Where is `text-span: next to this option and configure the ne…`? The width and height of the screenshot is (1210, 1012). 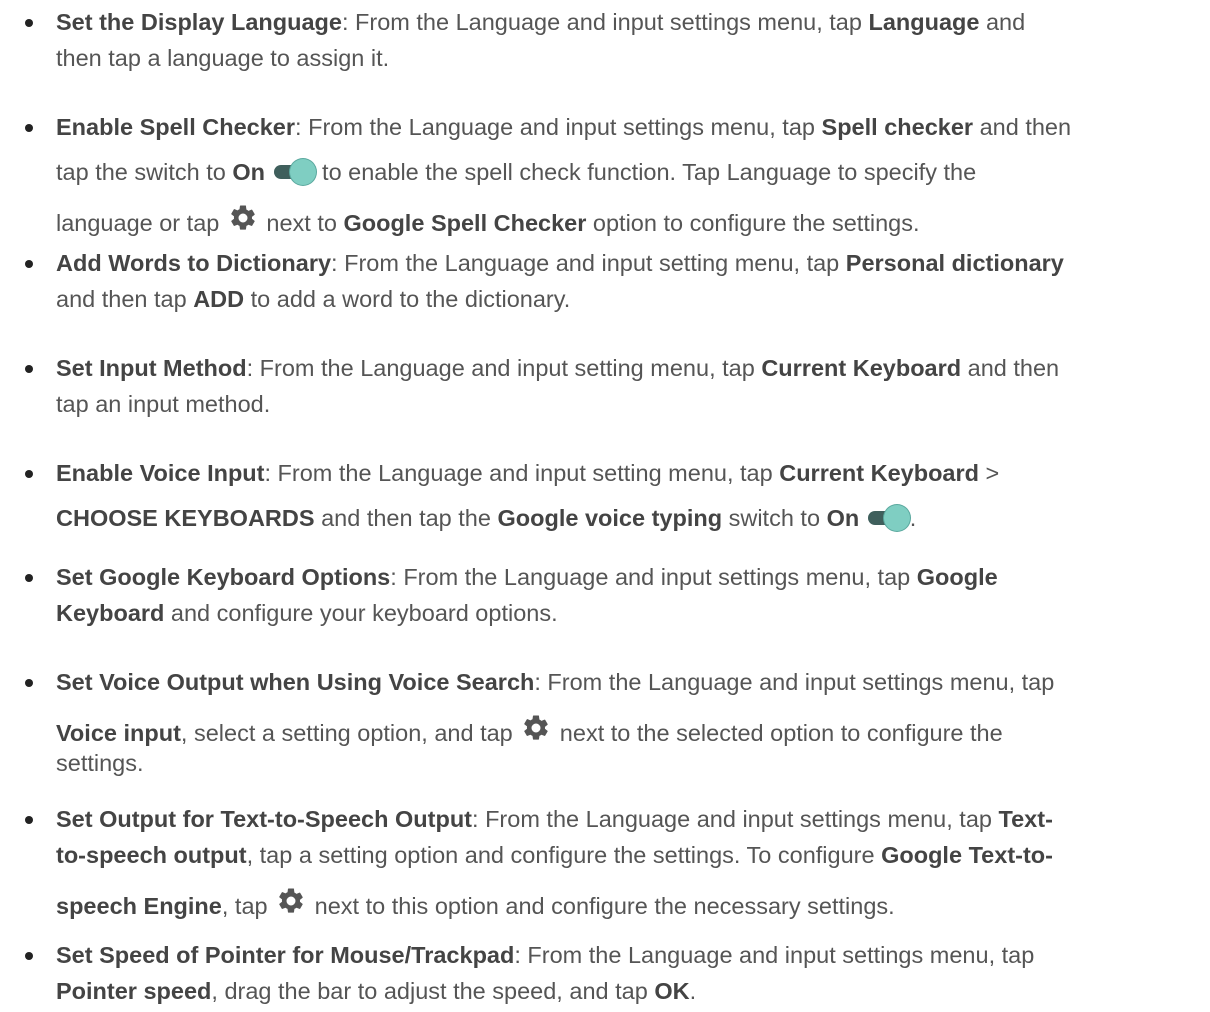
text-span: next to this option and configure the ne… is located at coordinates (601, 906).